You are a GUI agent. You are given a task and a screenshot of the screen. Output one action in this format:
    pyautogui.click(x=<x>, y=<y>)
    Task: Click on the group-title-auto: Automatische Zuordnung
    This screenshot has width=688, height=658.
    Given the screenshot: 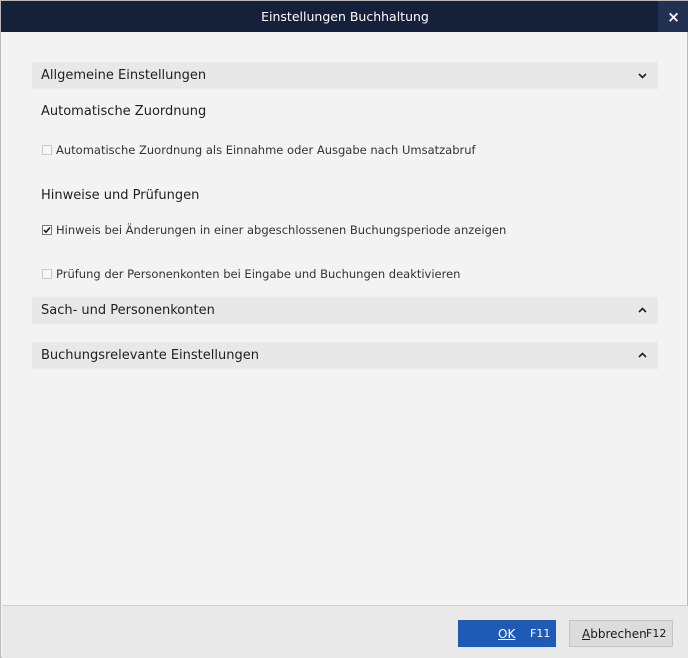 What is the action you would take?
    pyautogui.click(x=124, y=111)
    